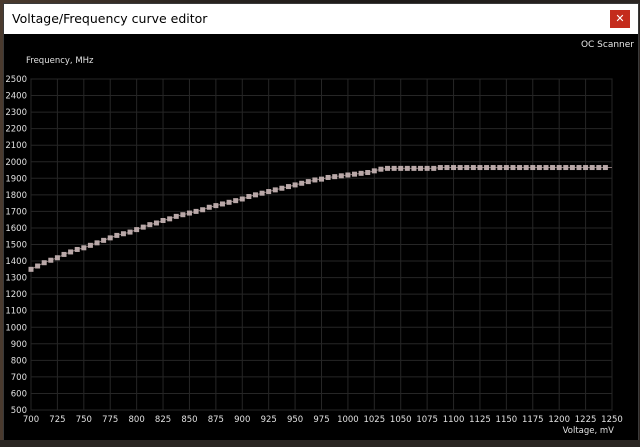 This screenshot has height=447, width=640. I want to click on y-tick-label: 2300, so click(16, 113).